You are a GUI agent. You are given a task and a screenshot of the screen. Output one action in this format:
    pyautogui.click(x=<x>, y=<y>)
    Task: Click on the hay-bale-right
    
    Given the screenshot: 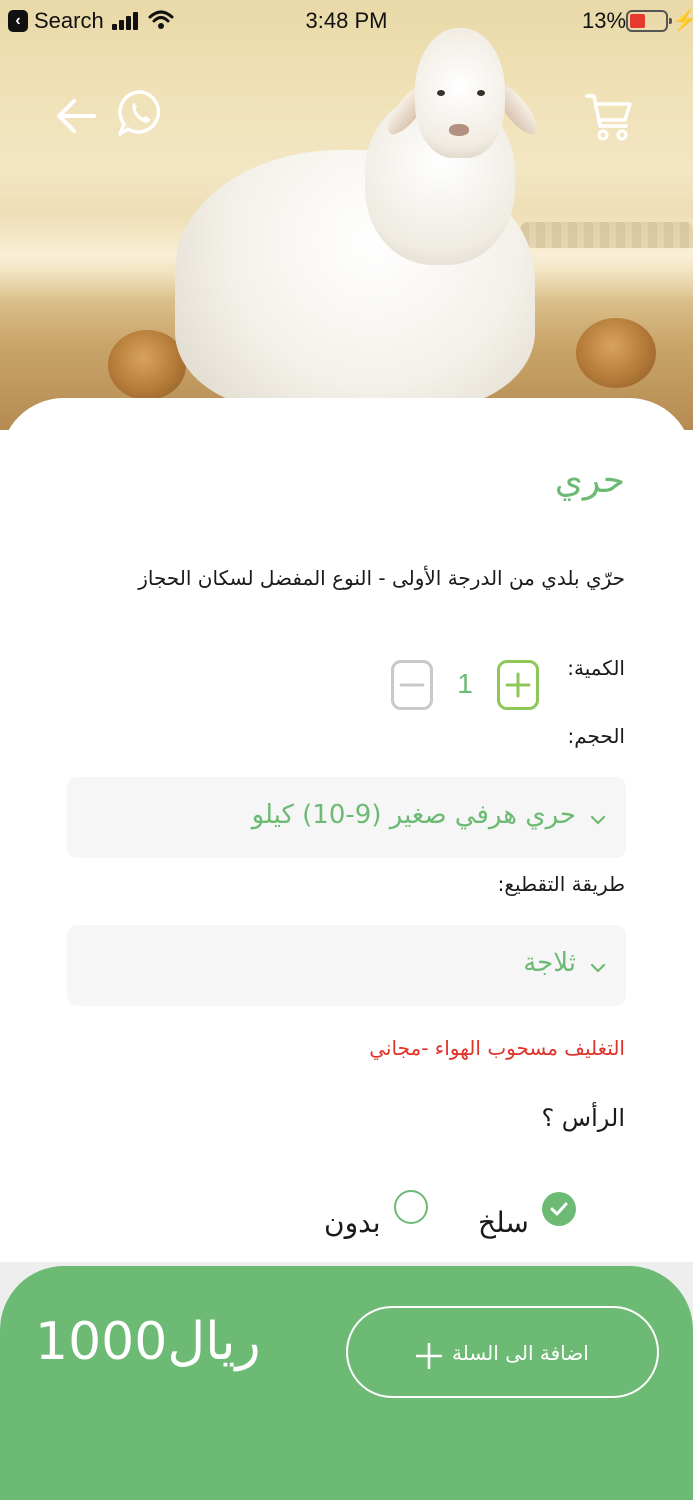 What is the action you would take?
    pyautogui.click(x=616, y=353)
    